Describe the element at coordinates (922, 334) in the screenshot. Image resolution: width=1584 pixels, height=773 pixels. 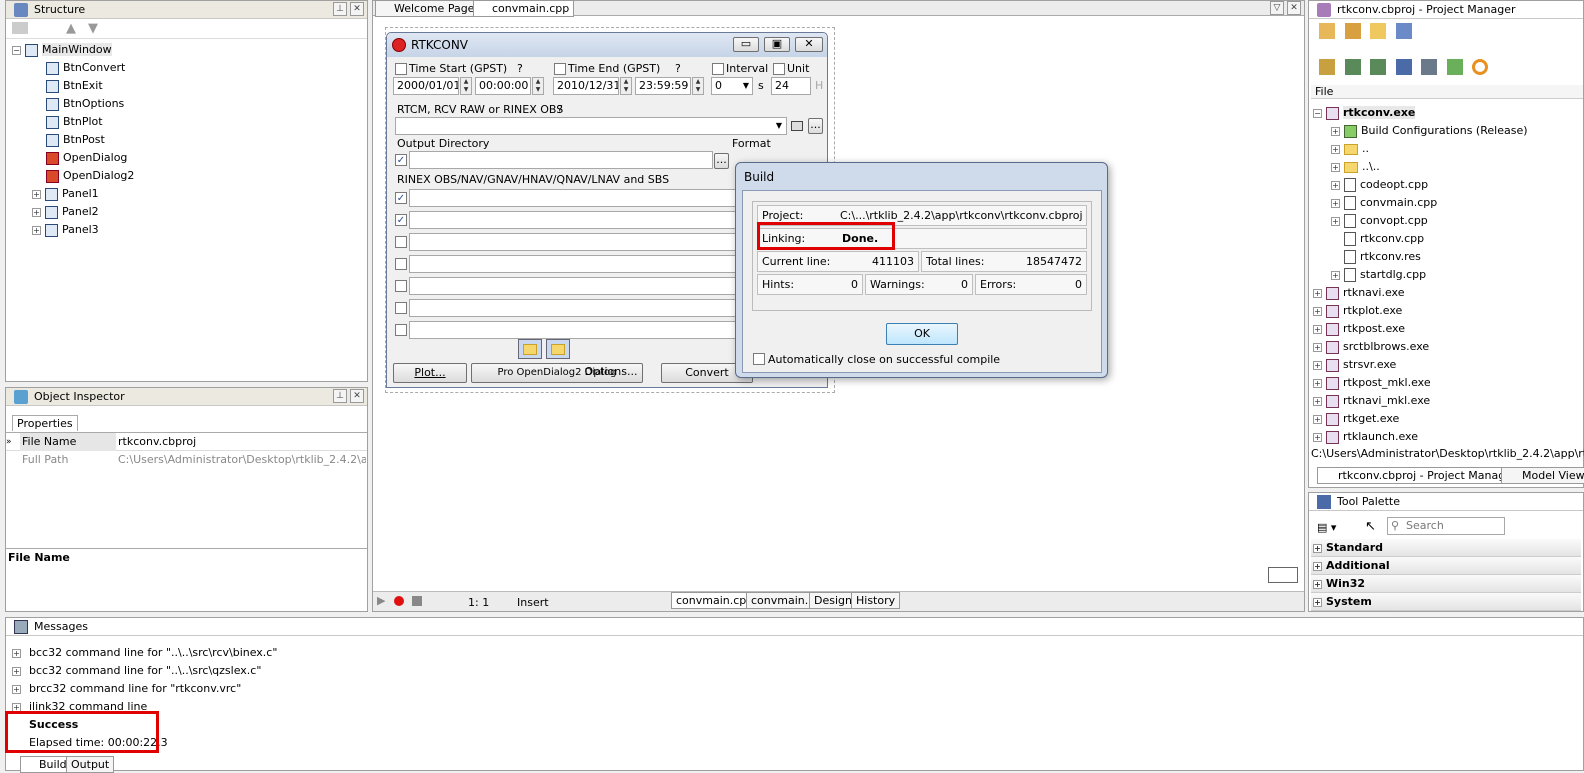
I see `ok-button: OK` at that location.